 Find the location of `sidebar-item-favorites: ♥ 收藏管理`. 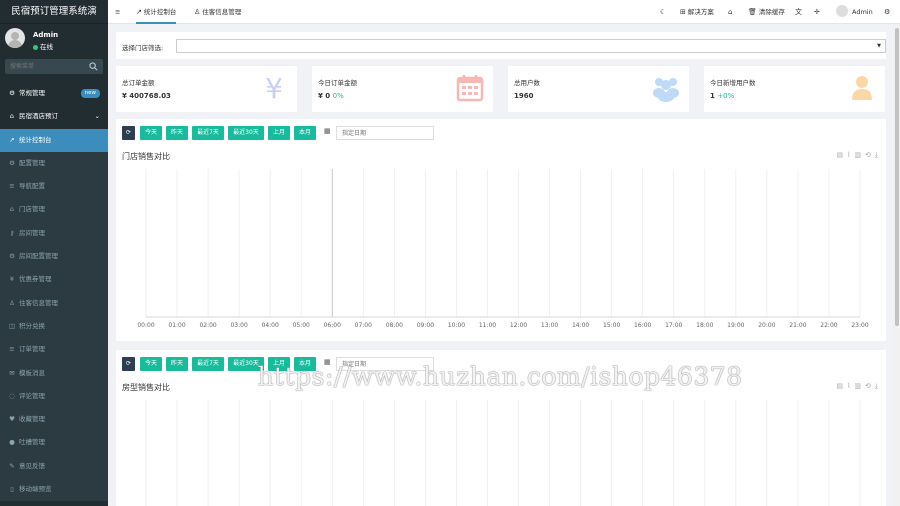

sidebar-item-favorites: ♥ 收藏管理 is located at coordinates (54, 420).